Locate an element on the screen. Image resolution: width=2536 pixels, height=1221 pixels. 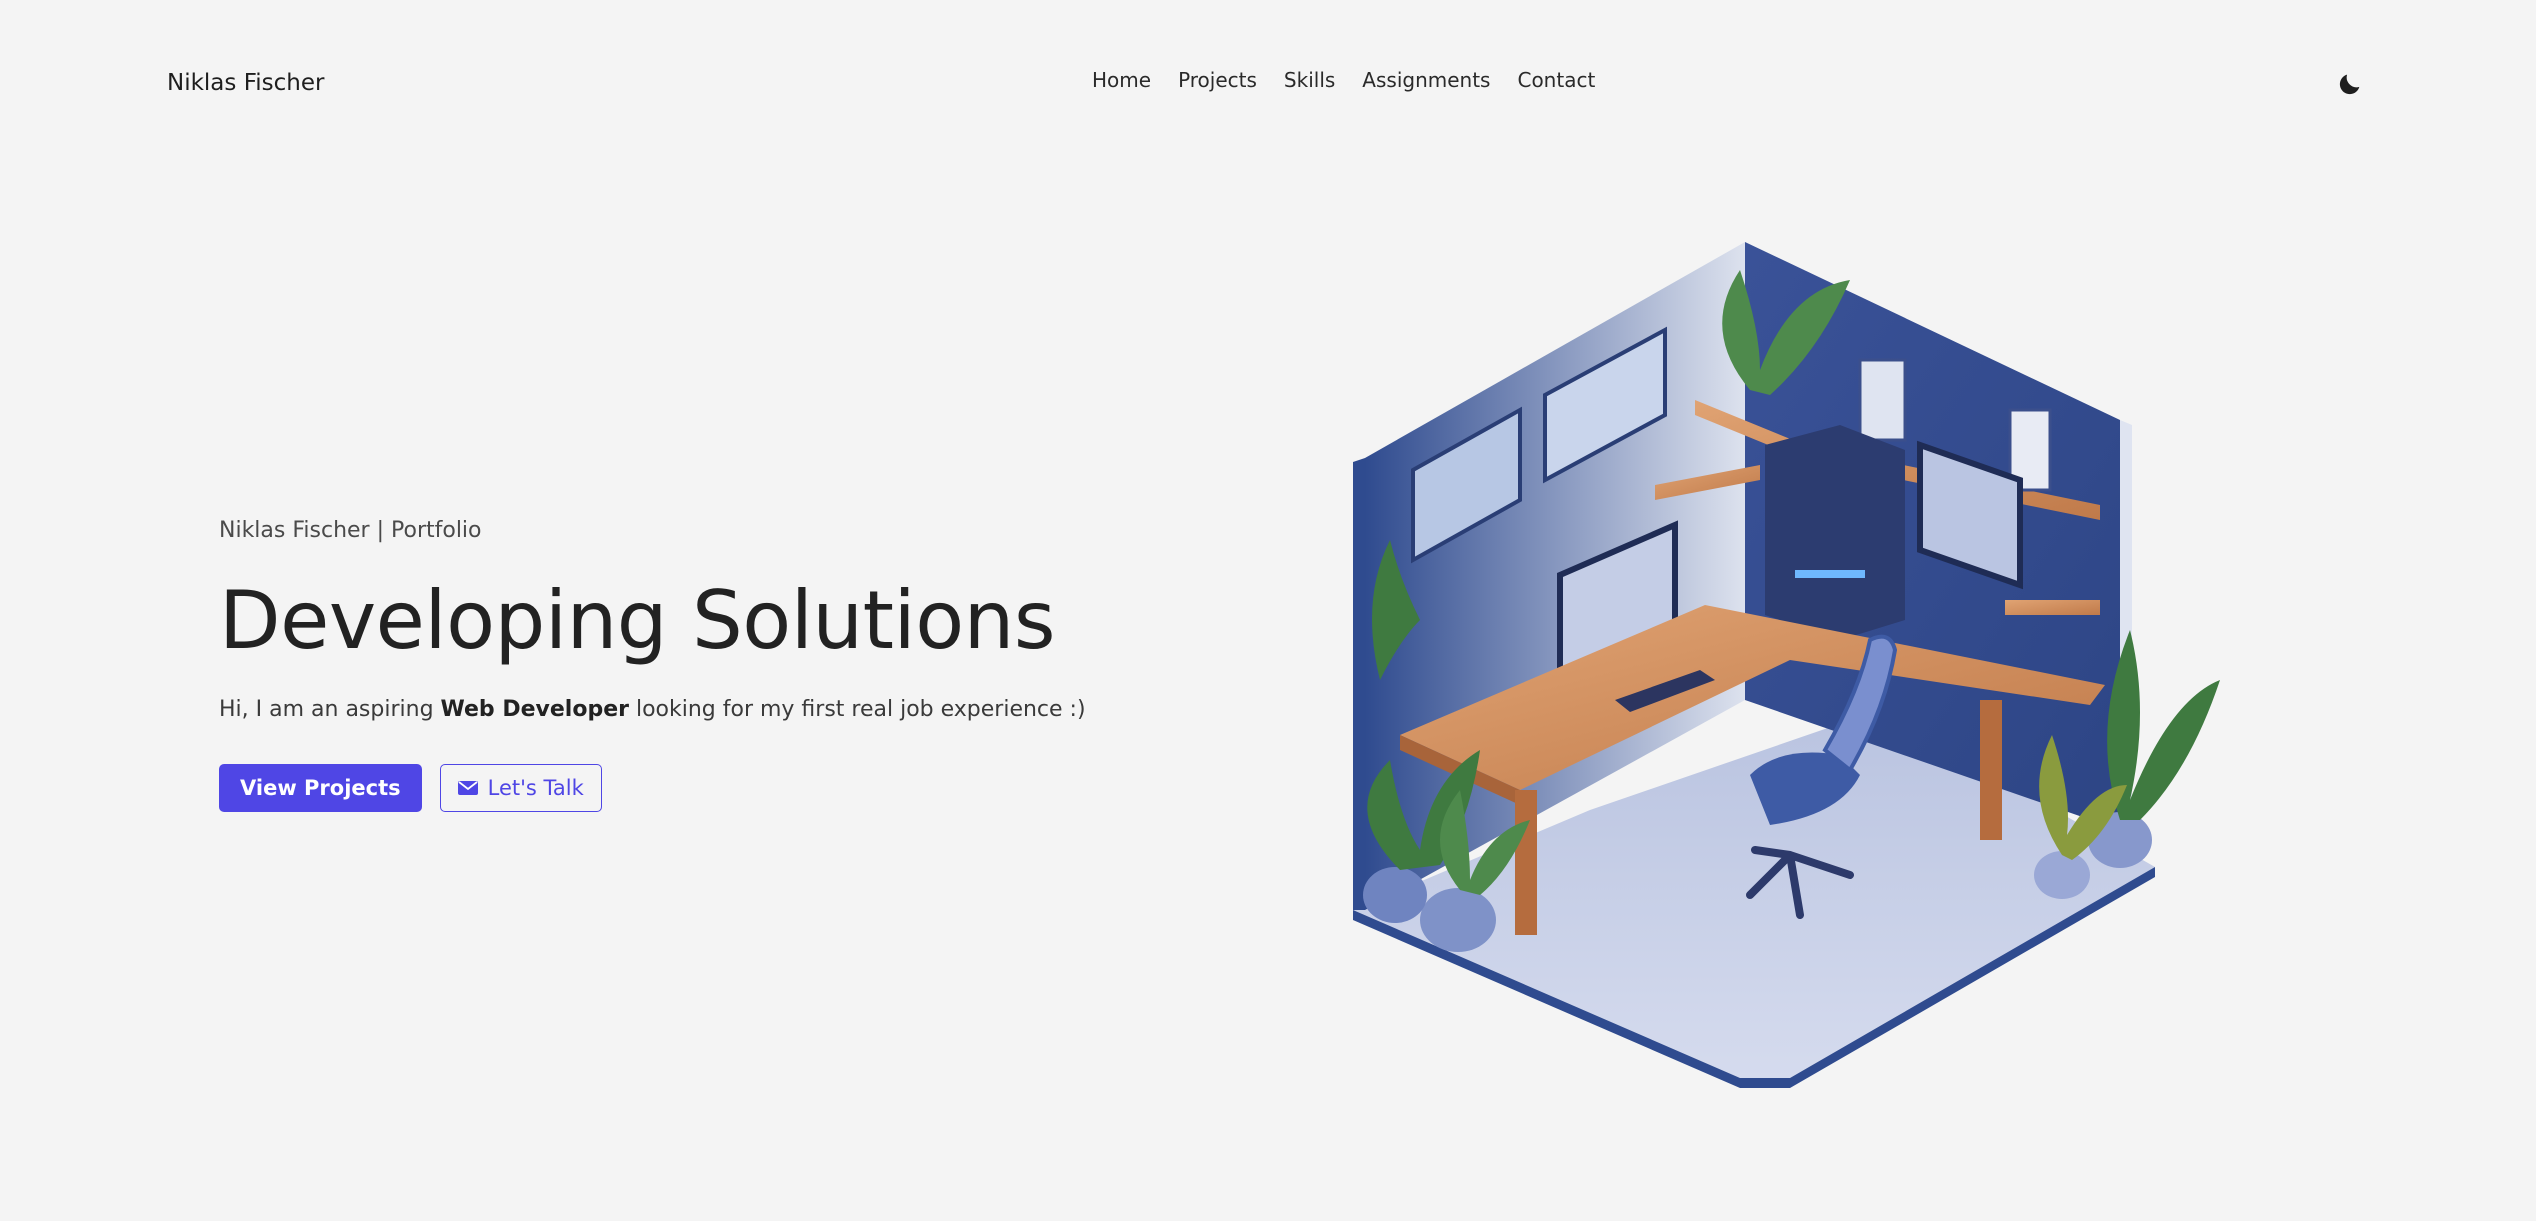
hero-actions: View Projects Let's Talk is located at coordinates (410, 788).